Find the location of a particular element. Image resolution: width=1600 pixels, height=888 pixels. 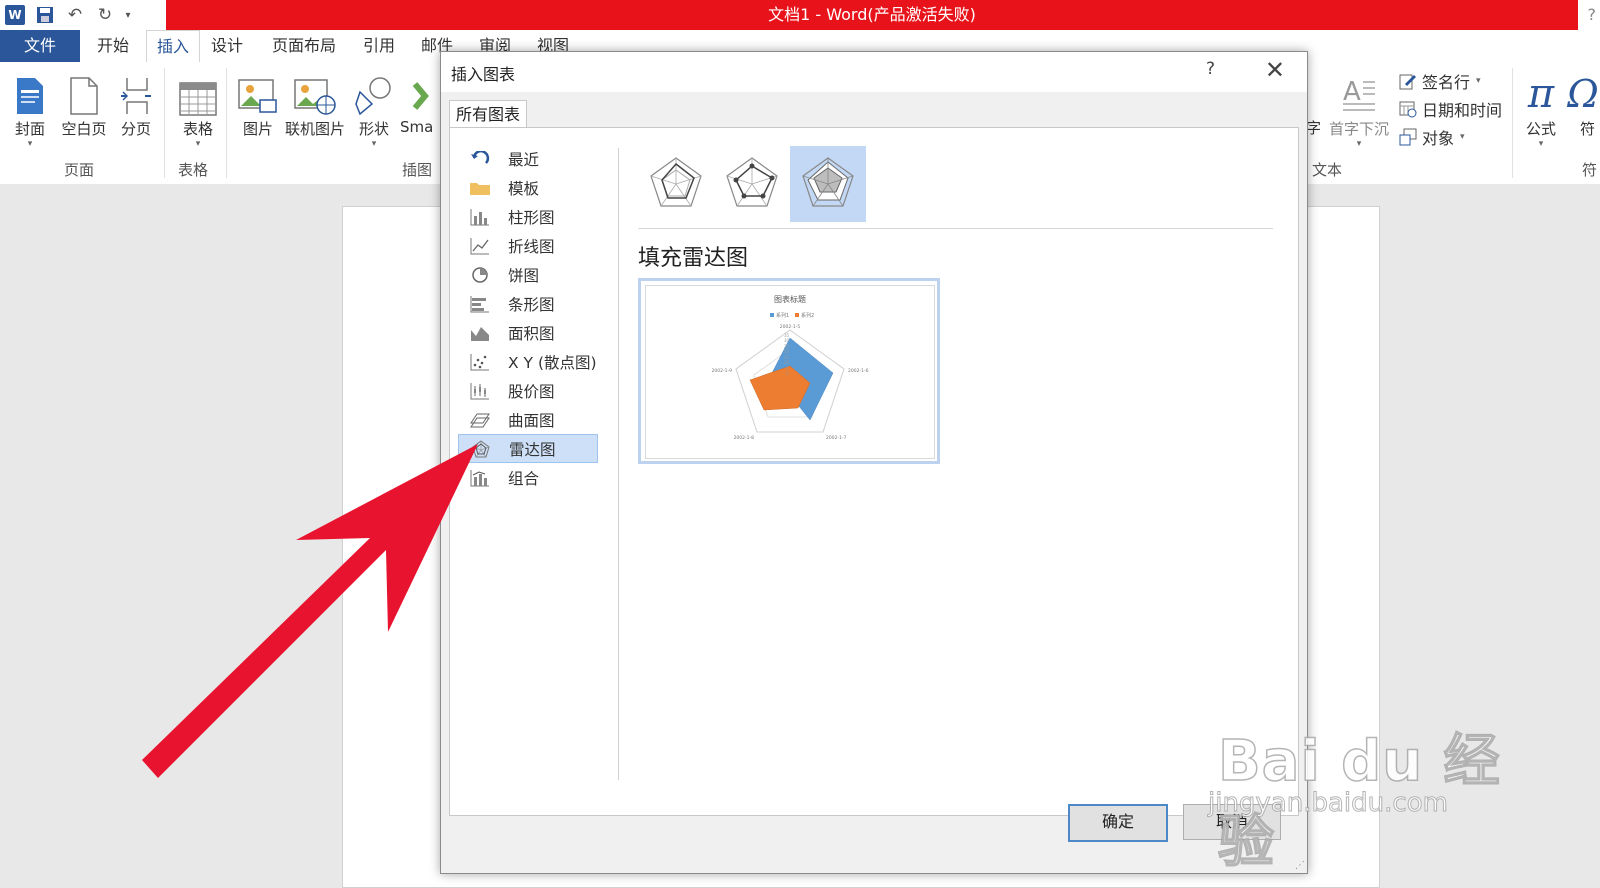

tab-home: 开始 is located at coordinates (113, 46).